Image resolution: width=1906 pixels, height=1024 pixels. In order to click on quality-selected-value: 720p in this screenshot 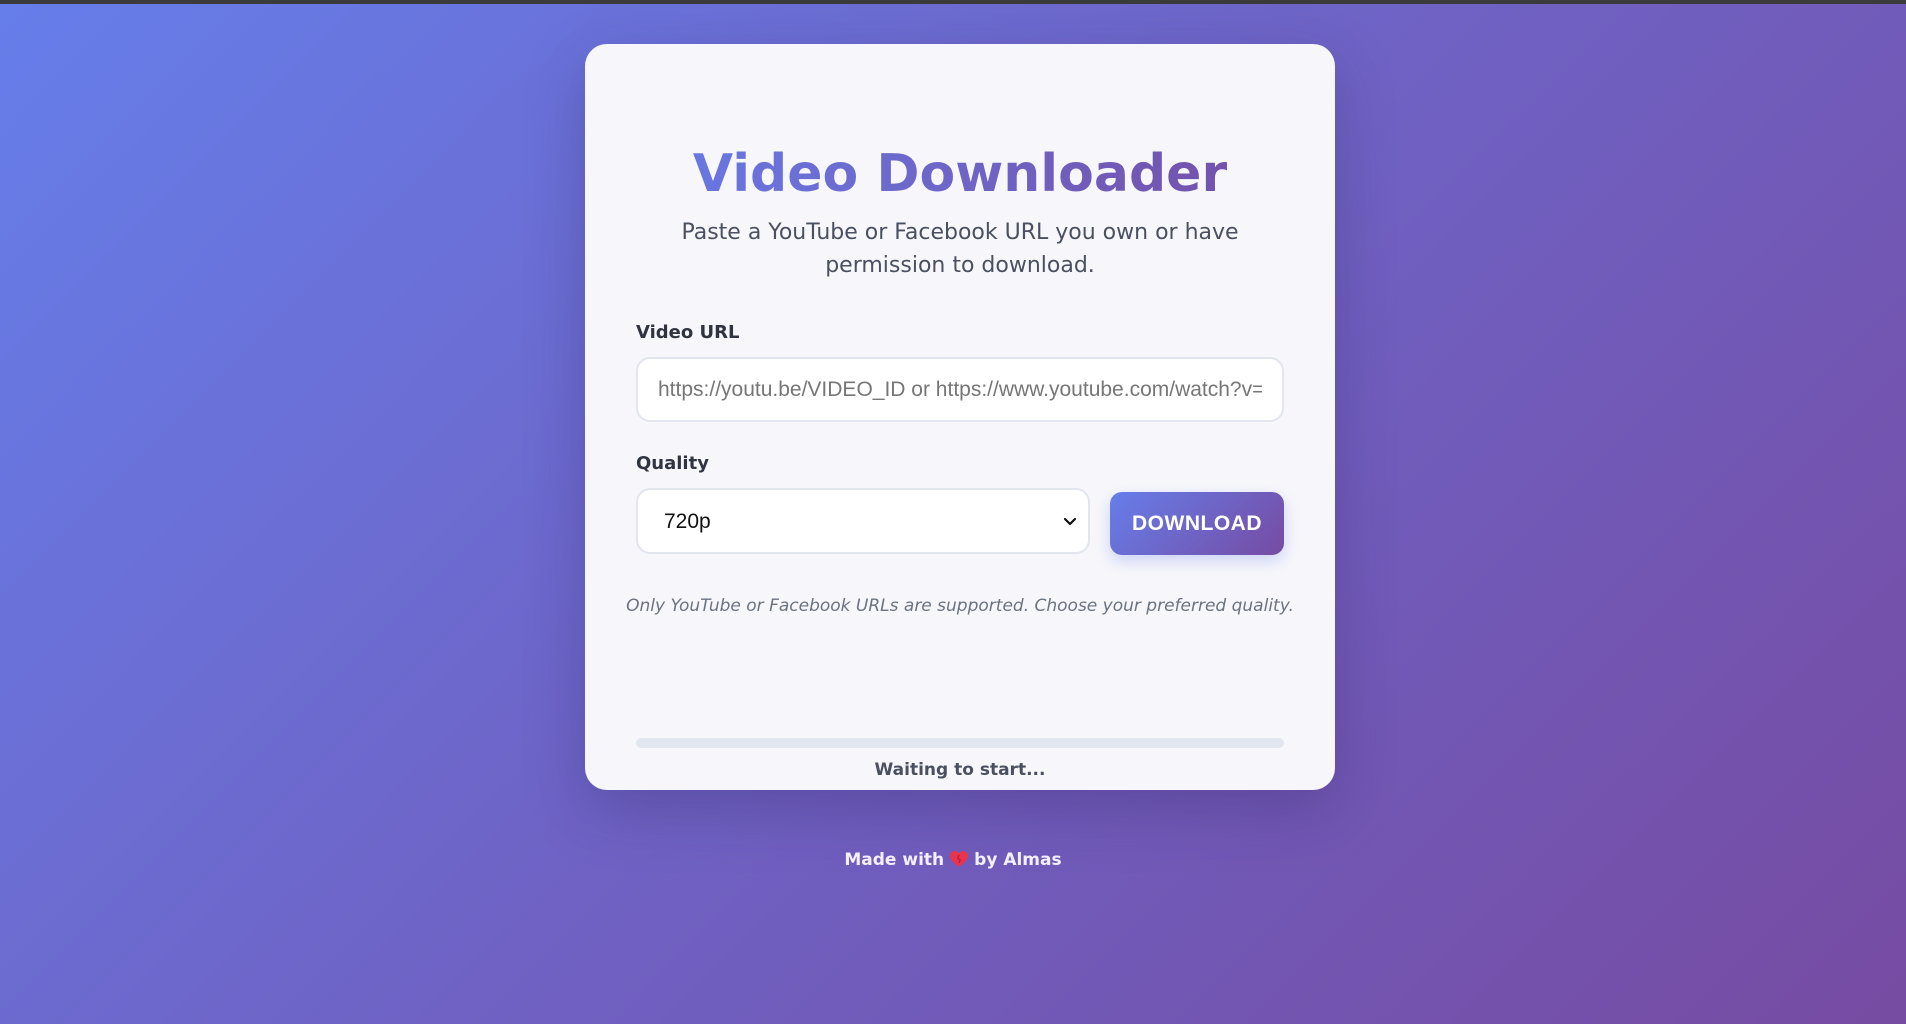, I will do `click(687, 521)`.